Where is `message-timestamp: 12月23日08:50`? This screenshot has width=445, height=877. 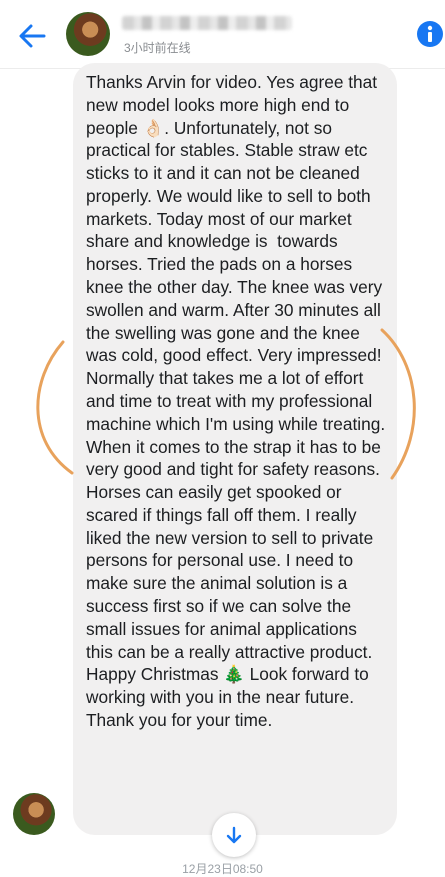
message-timestamp: 12月23日08:50 is located at coordinates (222, 869).